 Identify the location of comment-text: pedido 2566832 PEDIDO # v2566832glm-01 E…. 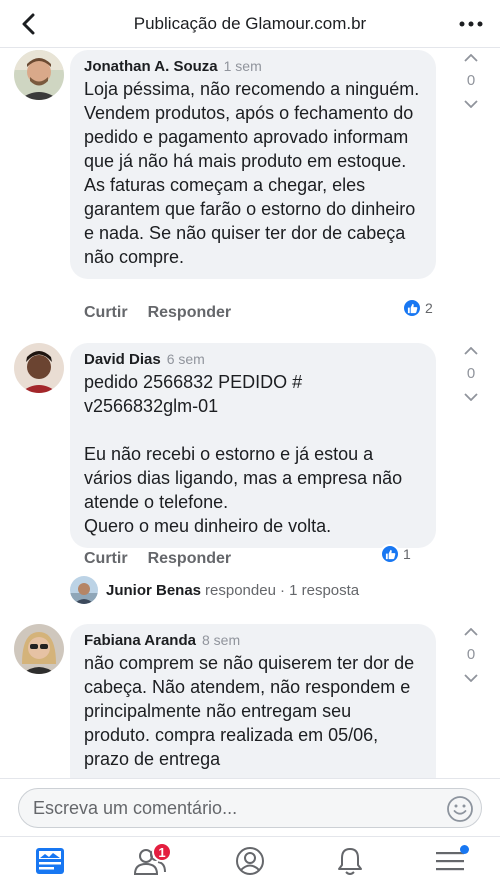
(243, 454).